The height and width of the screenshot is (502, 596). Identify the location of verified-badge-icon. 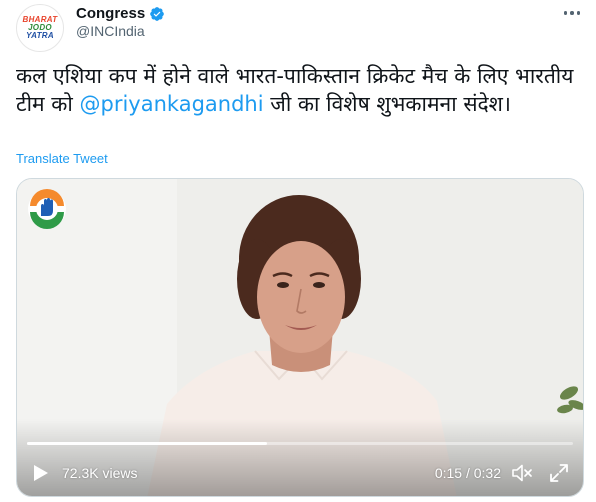
(157, 13).